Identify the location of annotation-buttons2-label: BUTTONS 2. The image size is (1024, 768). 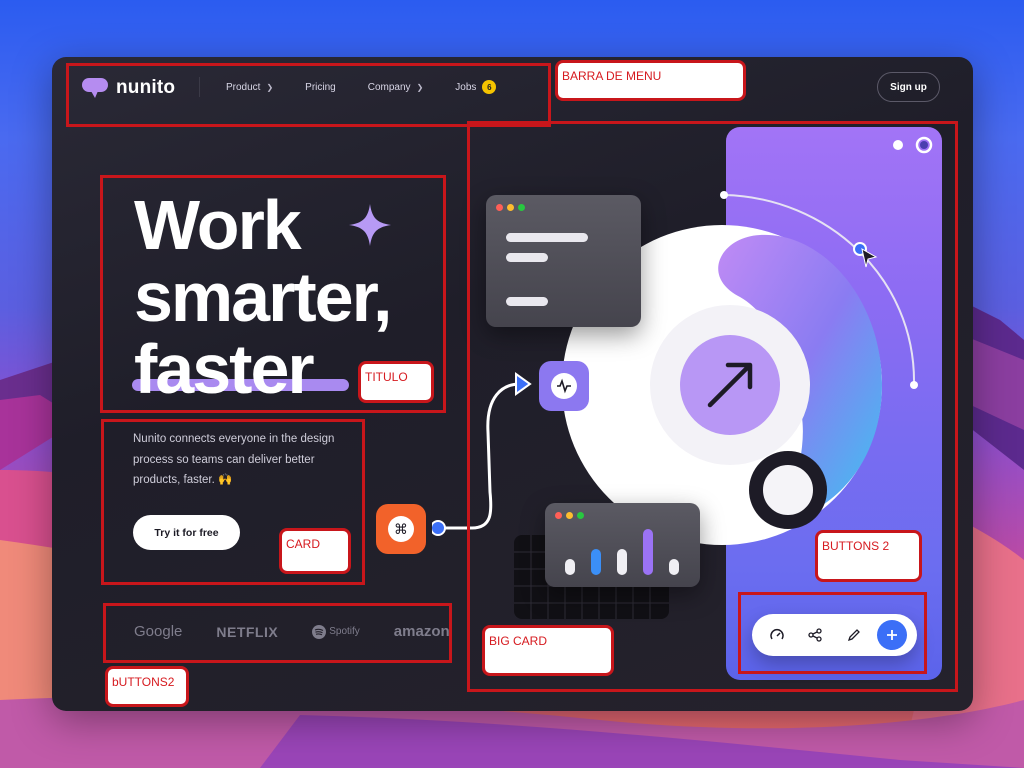
(868, 556).